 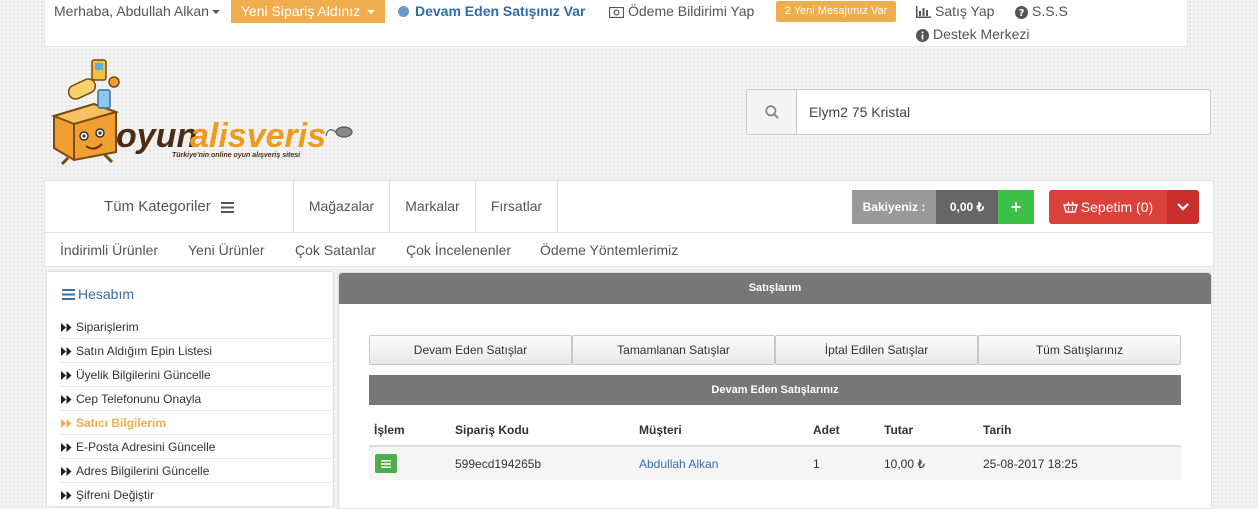 I want to click on sidebar-item-label: Satıcı Bilgilerim, so click(x=121, y=423).